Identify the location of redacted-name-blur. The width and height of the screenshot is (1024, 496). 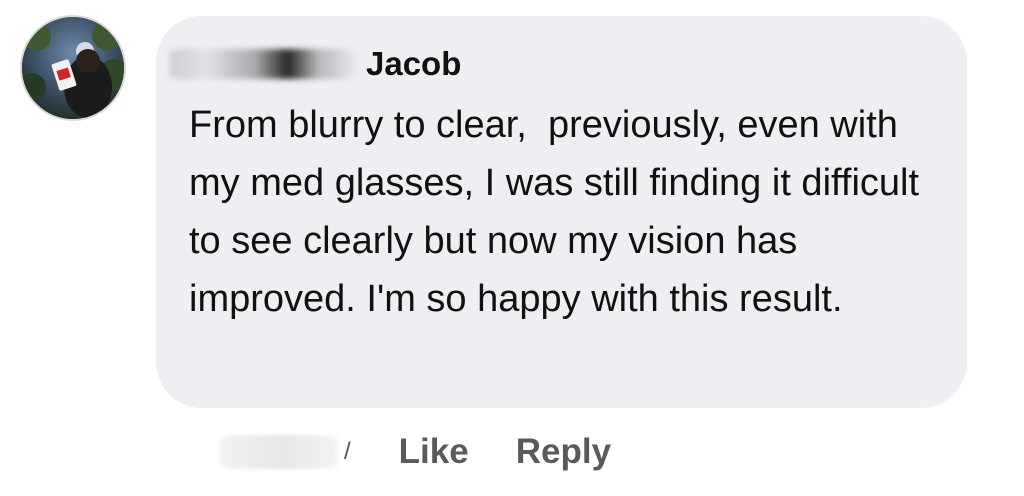
(265, 64).